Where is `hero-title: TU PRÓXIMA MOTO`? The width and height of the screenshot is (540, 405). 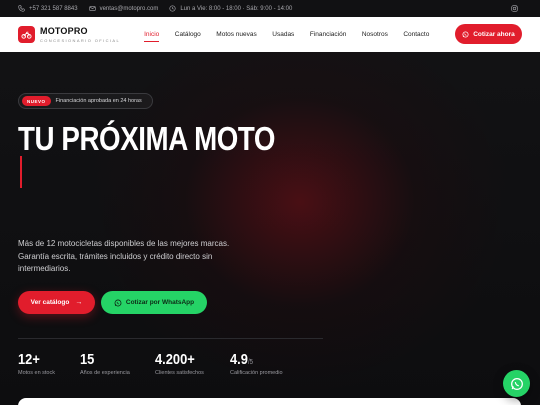 hero-title: TU PRÓXIMA MOTO is located at coordinates (147, 138).